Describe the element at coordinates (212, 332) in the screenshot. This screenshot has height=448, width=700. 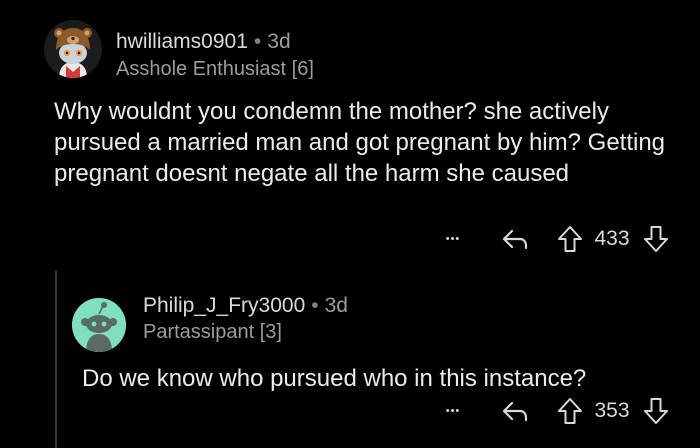
I see `user-flair: Partassipant [3]` at that location.